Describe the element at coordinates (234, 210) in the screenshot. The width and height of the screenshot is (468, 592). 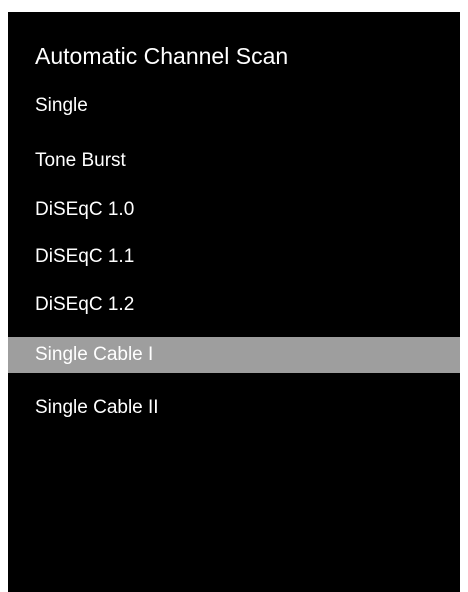
I see `option-diseqc-1-0: DiSEqC 1.0` at that location.